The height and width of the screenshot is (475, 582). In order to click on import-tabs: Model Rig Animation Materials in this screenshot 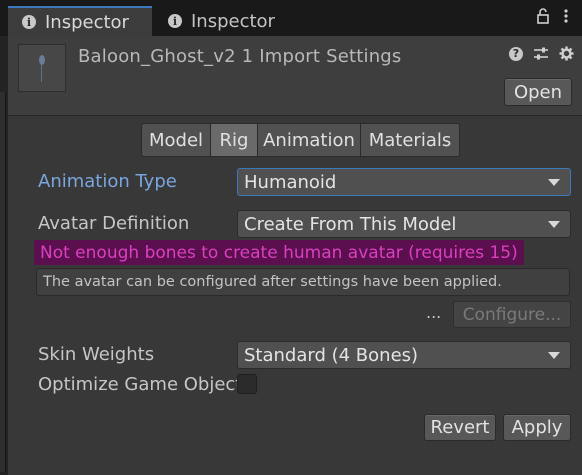, I will do `click(300, 140)`.